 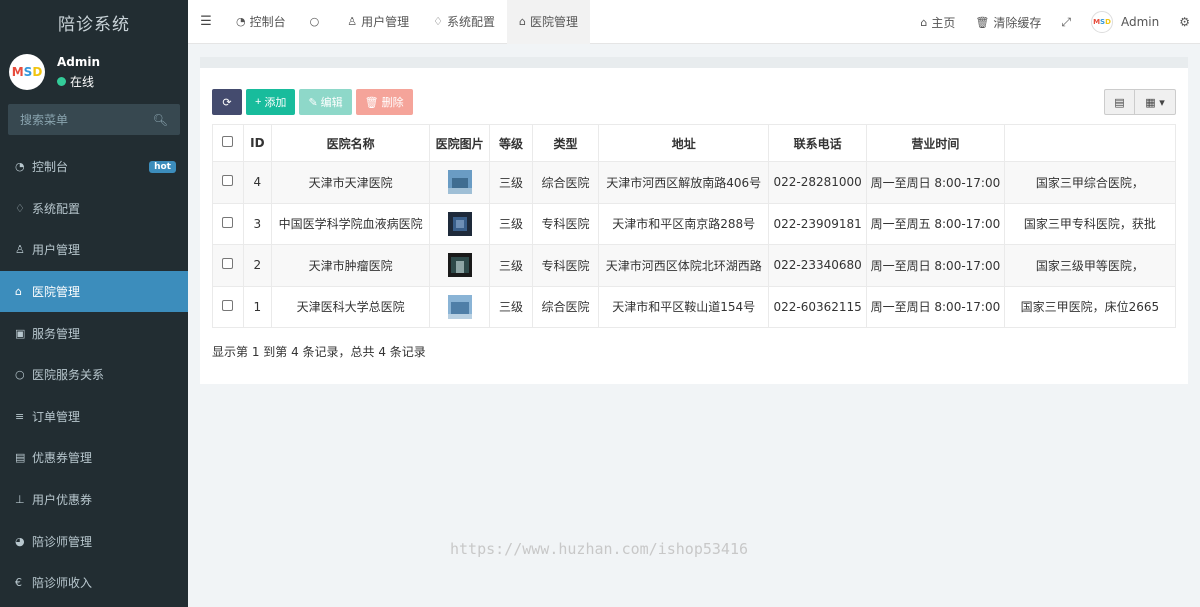 What do you see at coordinates (257, 306) in the screenshot?
I see `cell-id: 1` at bounding box center [257, 306].